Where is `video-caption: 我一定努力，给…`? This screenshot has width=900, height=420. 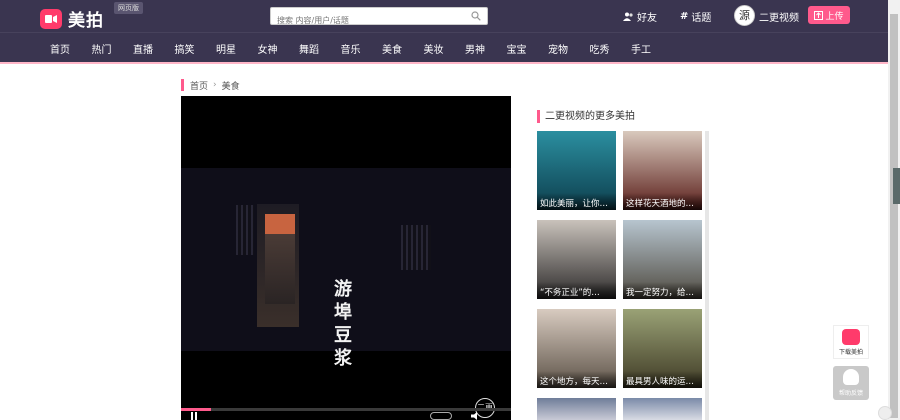 video-caption: 我一定努力，给… is located at coordinates (662, 290).